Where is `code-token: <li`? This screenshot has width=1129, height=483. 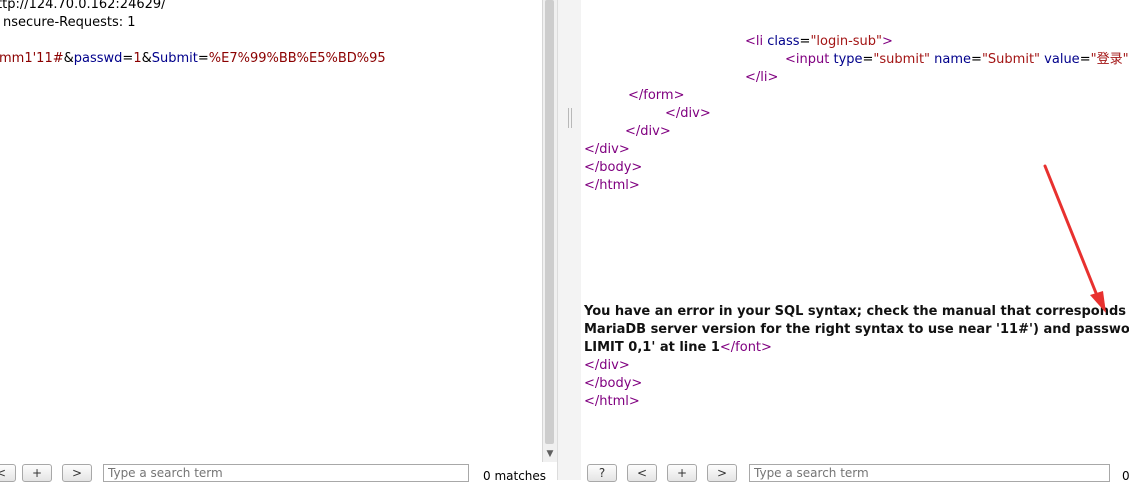 code-token: <li is located at coordinates (756, 41).